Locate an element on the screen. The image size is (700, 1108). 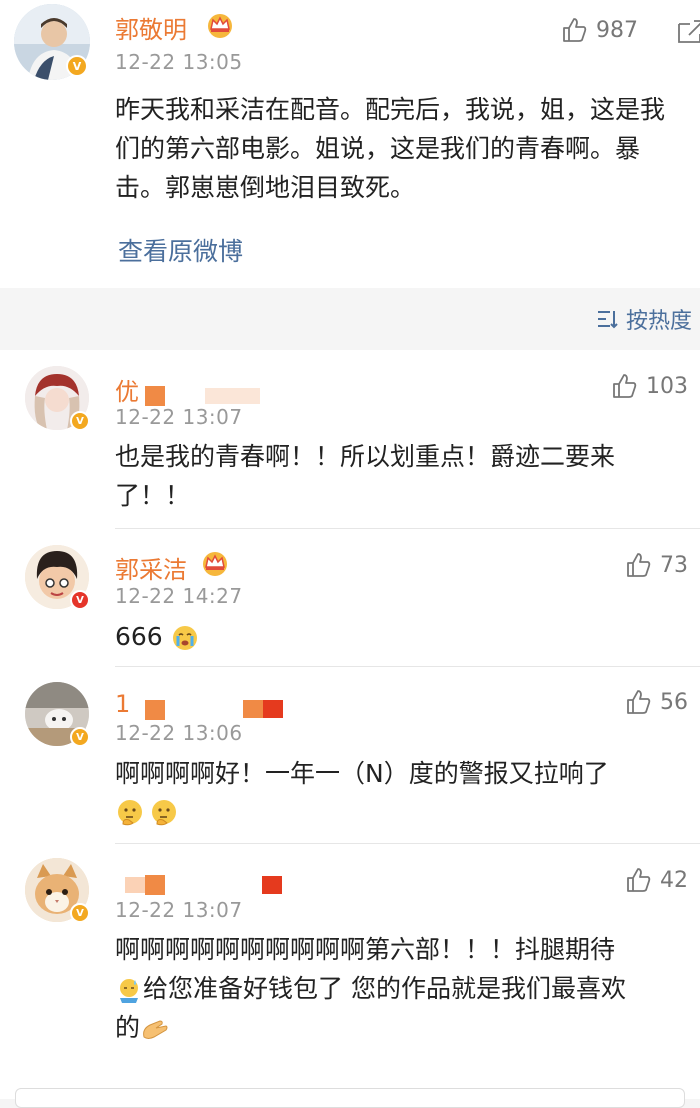
comment-like-button: 103 is located at coordinates (649, 386).